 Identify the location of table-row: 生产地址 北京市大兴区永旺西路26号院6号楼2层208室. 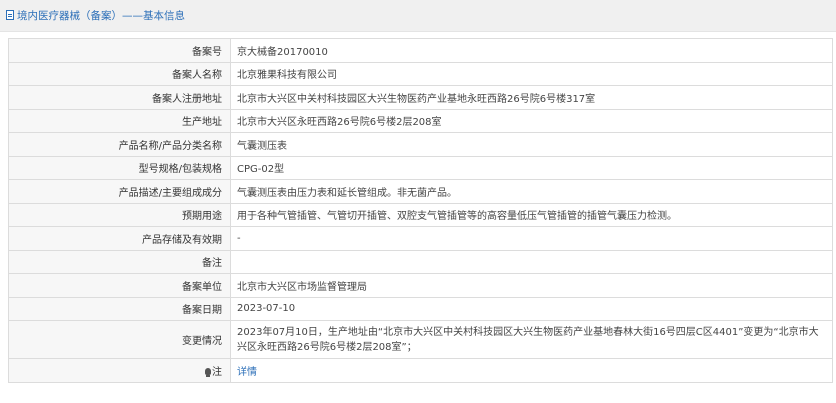
(420, 120).